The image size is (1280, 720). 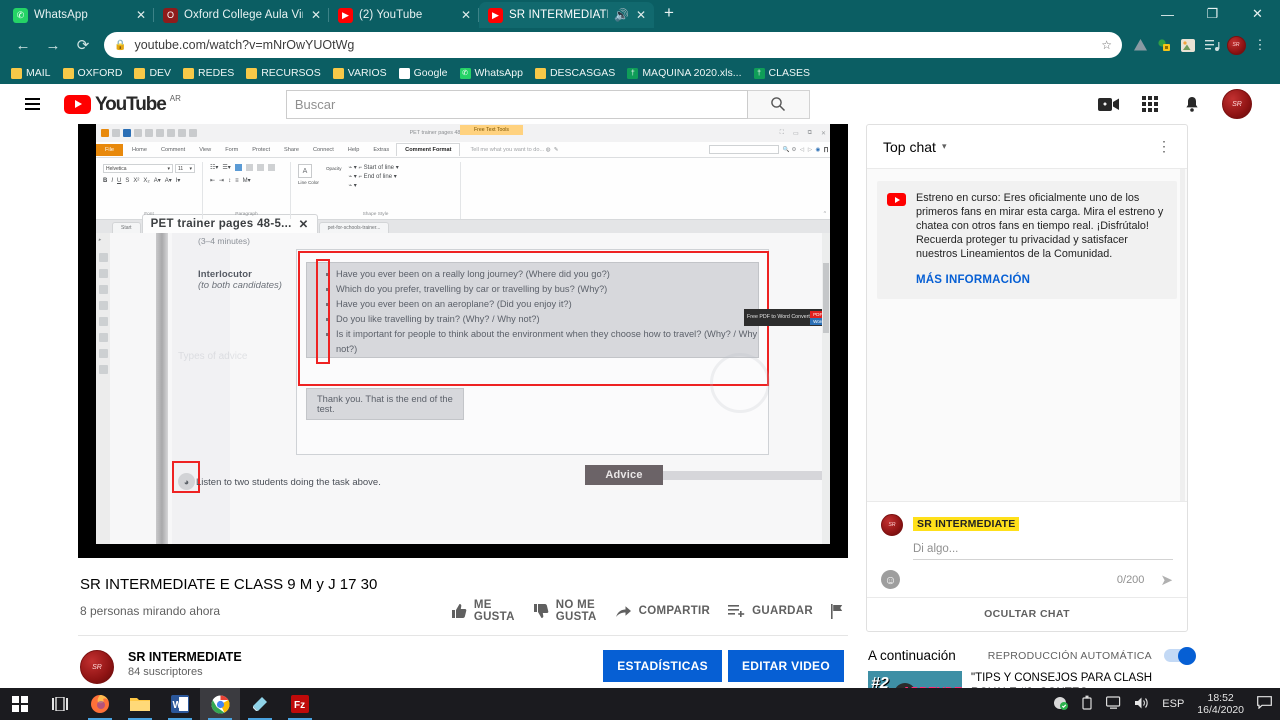 What do you see at coordinates (944, 146) in the screenshot?
I see `chevron-down-icon: ▾` at bounding box center [944, 146].